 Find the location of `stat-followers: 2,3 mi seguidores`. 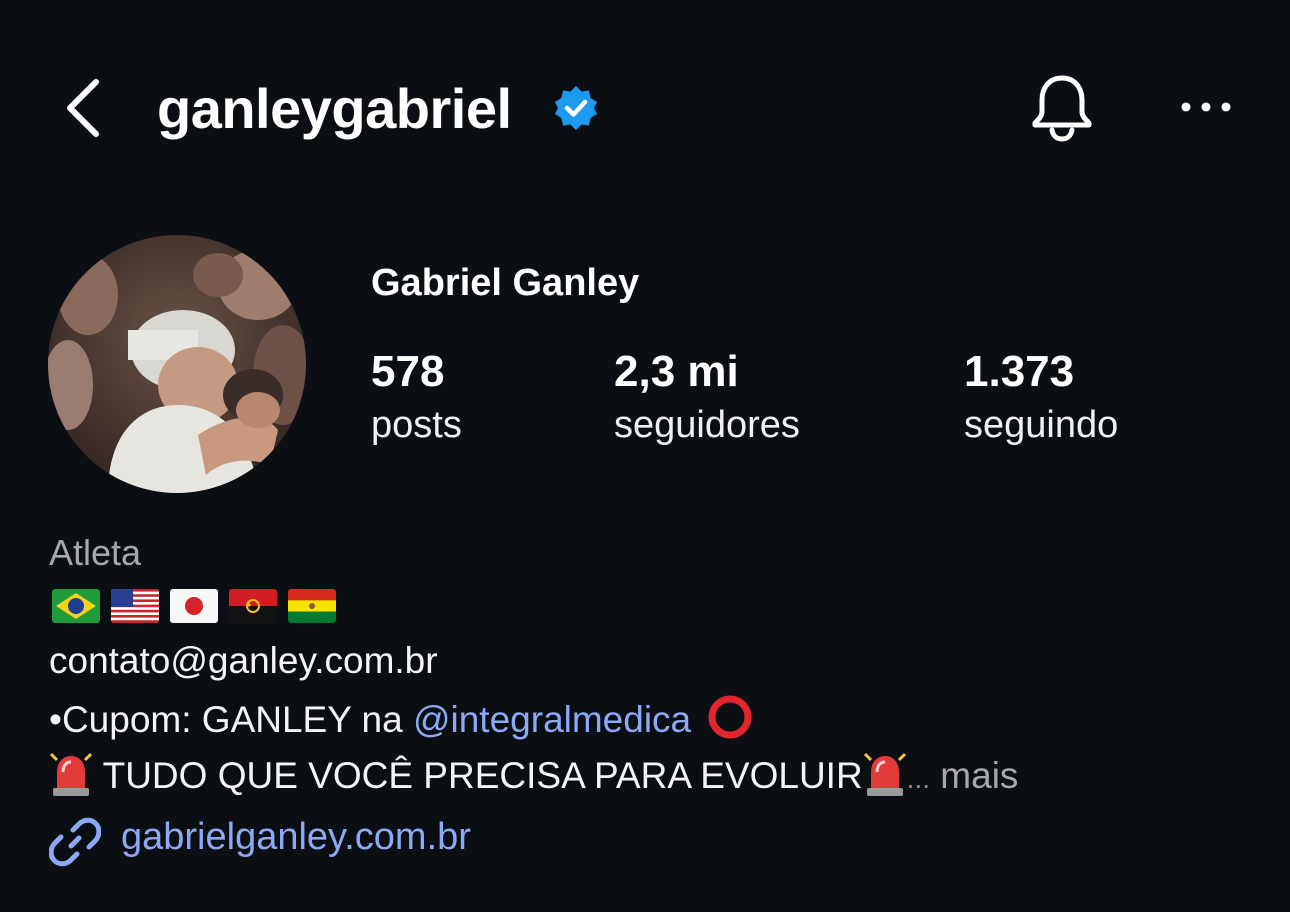

stat-followers: 2,3 mi seguidores is located at coordinates (707, 399).